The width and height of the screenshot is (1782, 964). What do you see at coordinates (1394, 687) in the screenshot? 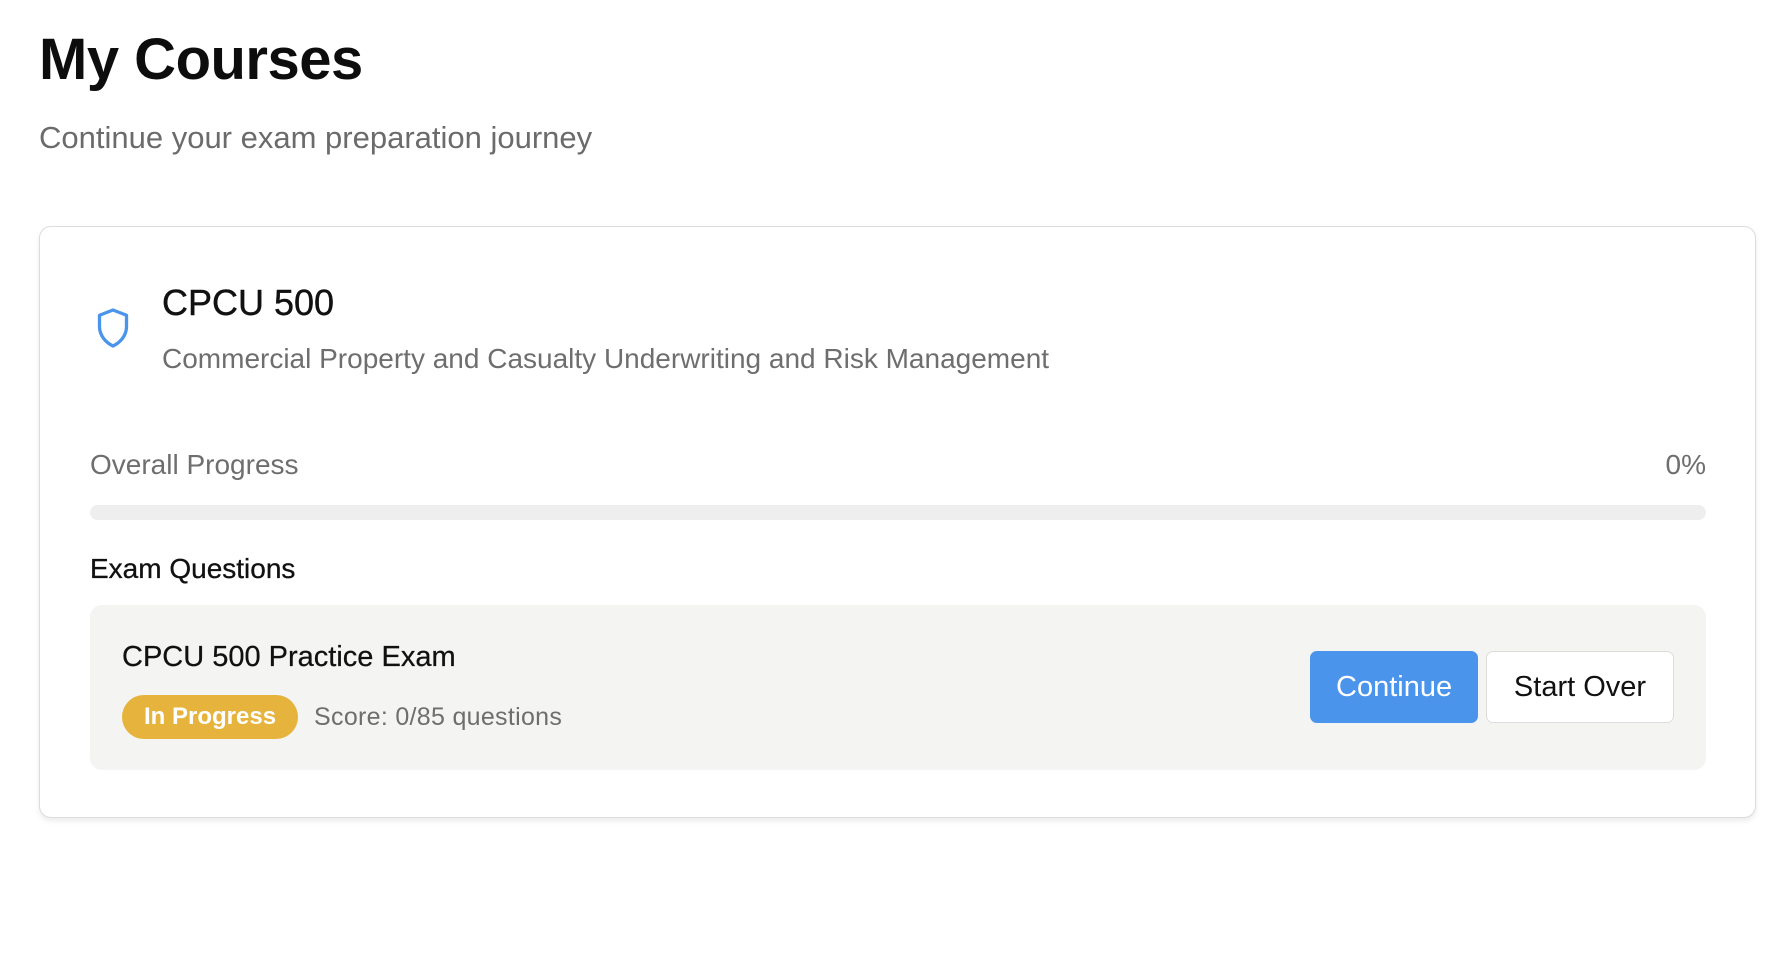
I see `continue-button: Continue` at bounding box center [1394, 687].